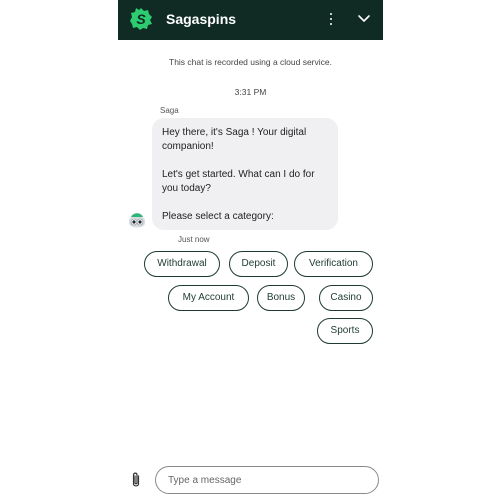 The image size is (500, 500). What do you see at coordinates (250, 20) in the screenshot?
I see `chat-header: S Sagaspins` at bounding box center [250, 20].